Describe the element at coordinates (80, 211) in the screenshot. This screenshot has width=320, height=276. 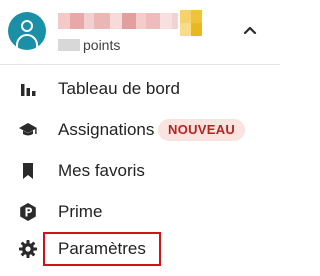
I see `menu-item-label: Prime` at that location.